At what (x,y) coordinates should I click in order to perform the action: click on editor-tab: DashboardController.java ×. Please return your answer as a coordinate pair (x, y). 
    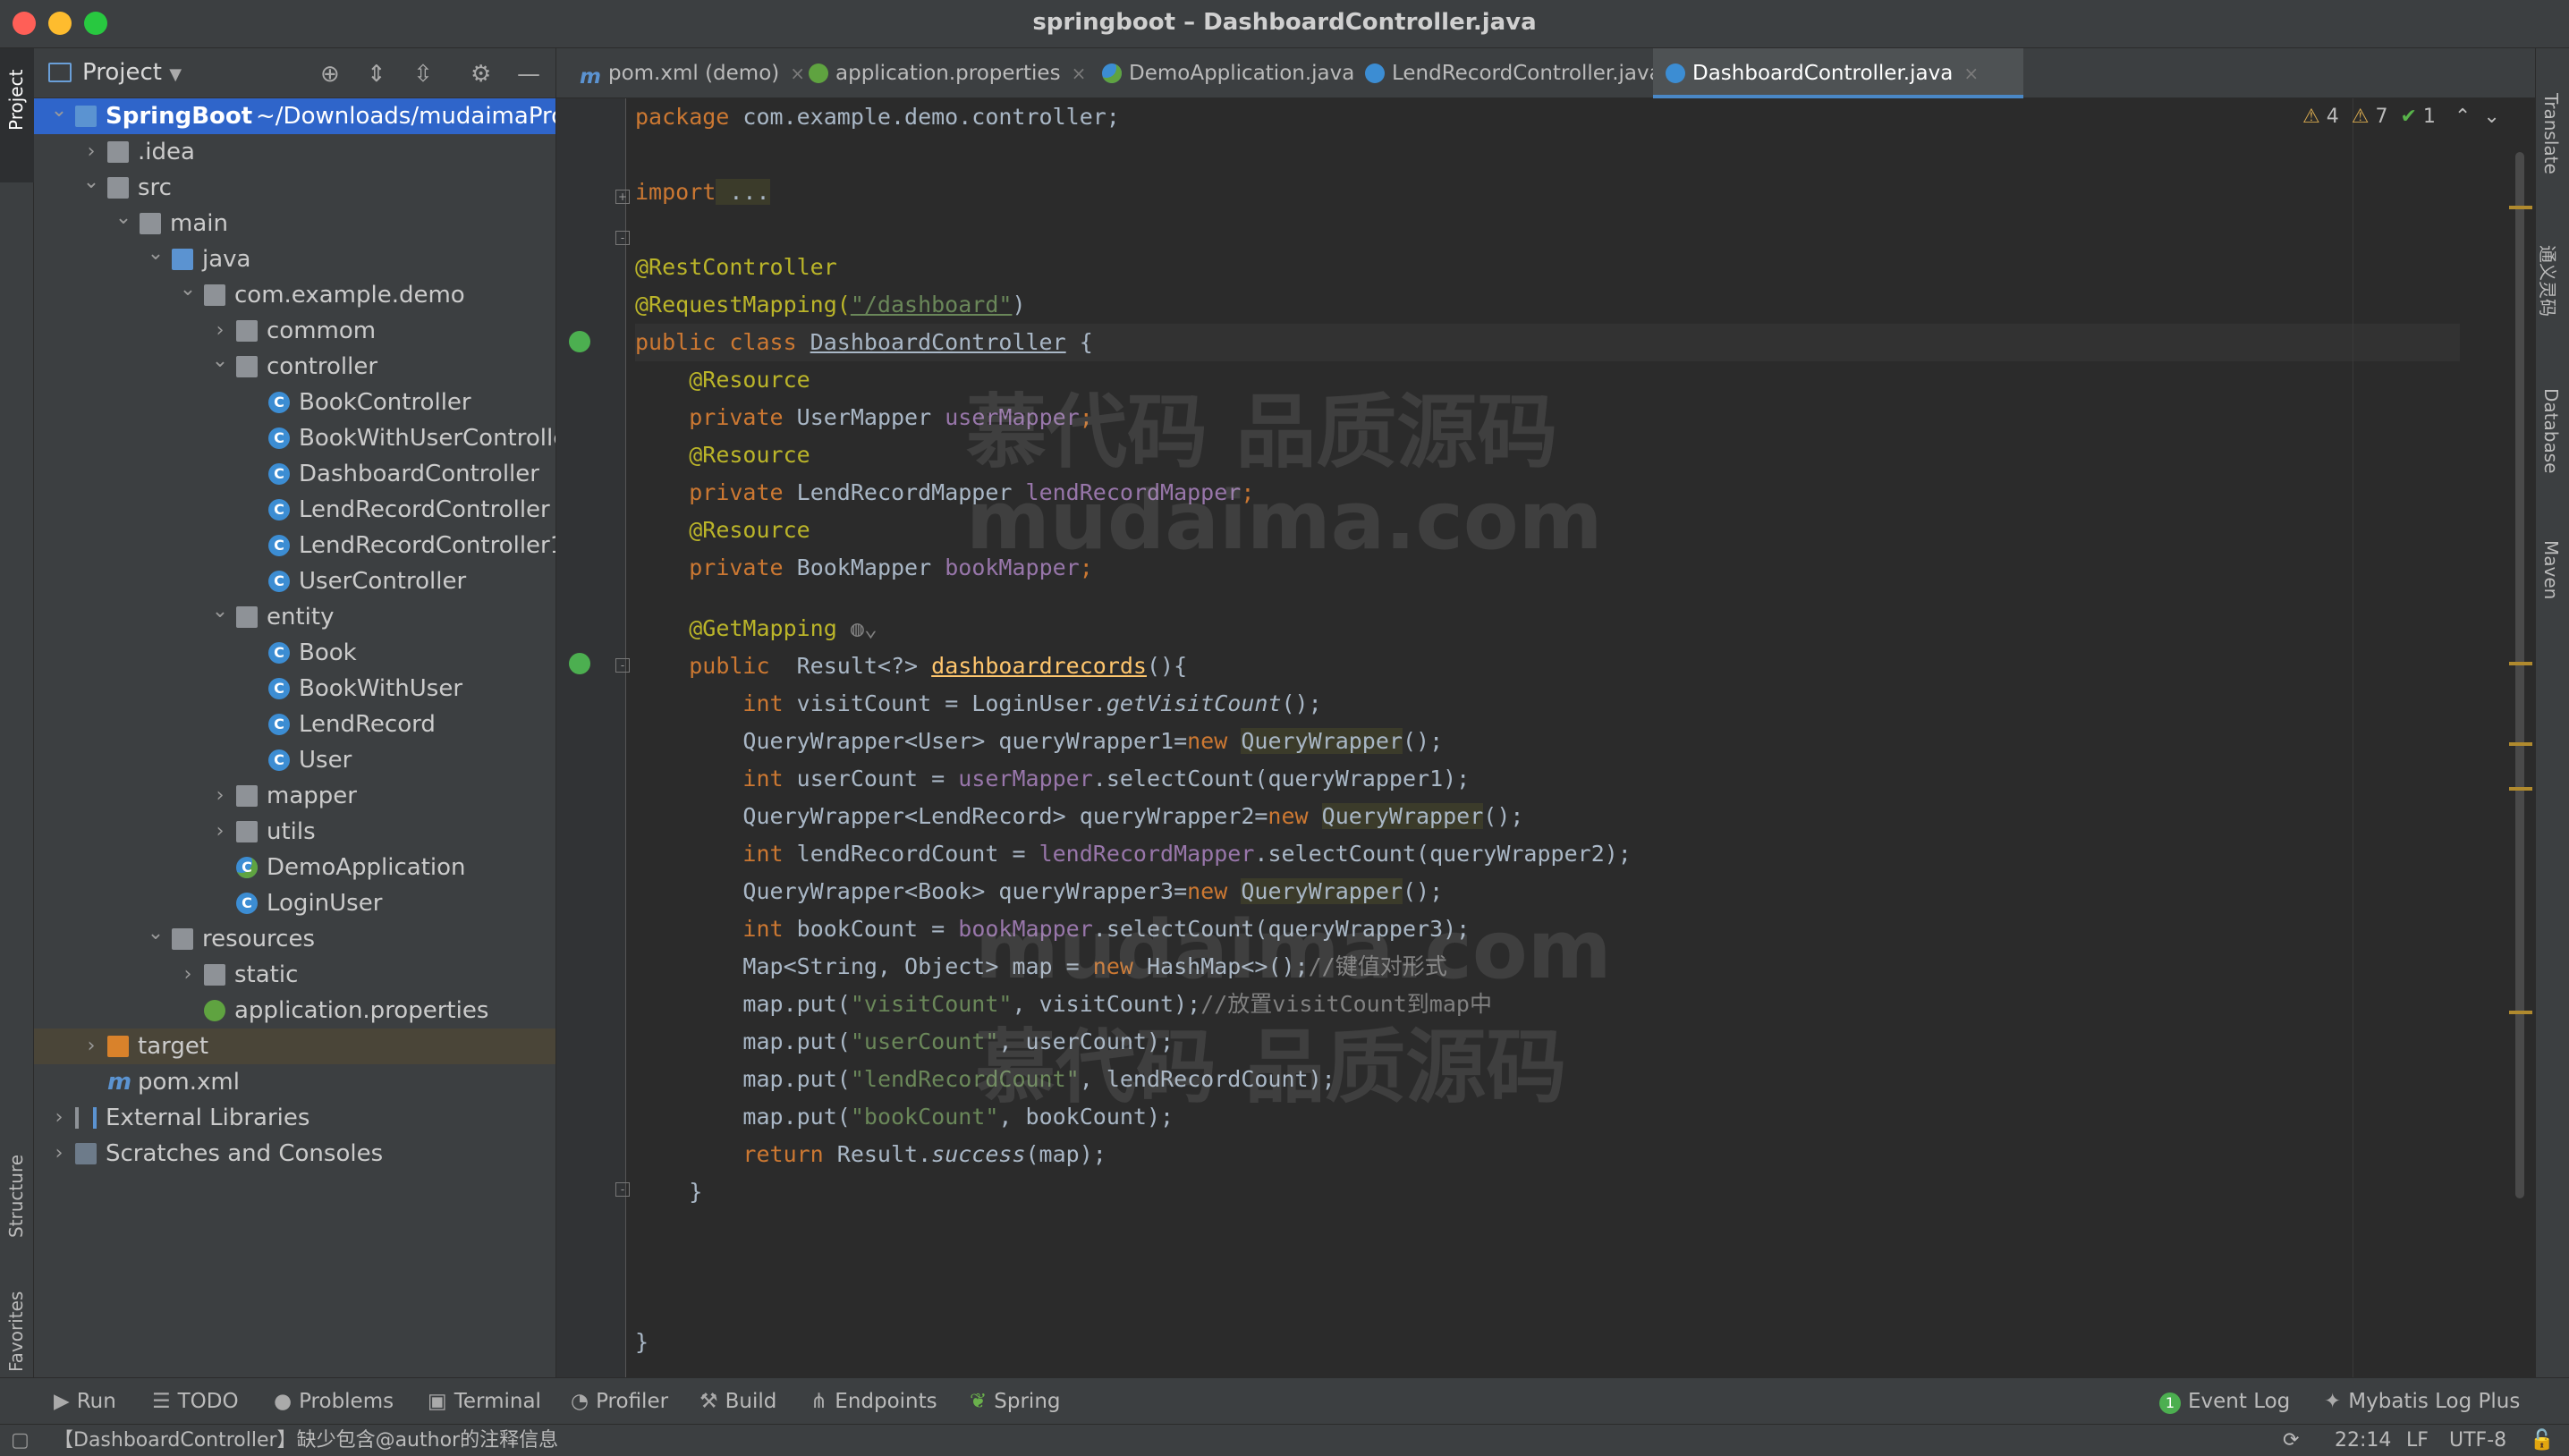
    Looking at the image, I should click on (1838, 73).